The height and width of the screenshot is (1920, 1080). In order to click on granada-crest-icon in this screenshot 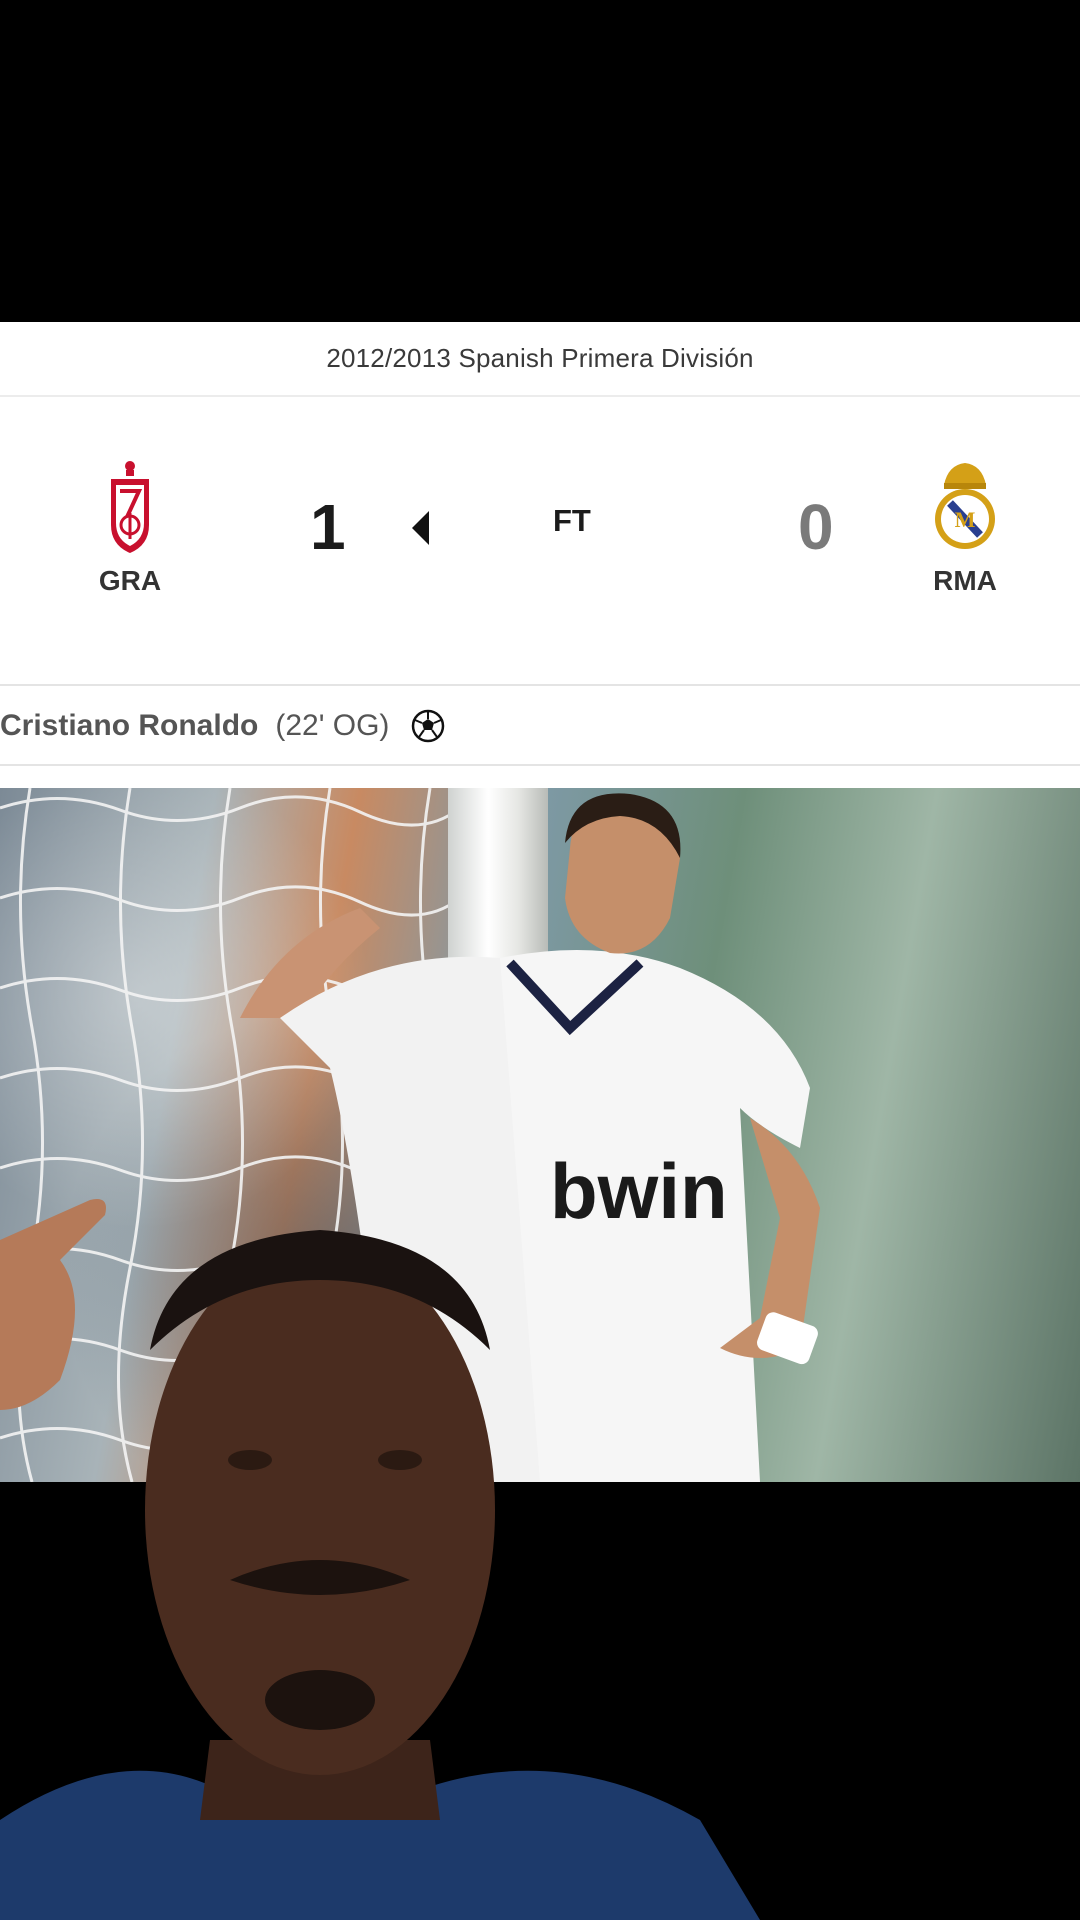, I will do `click(130, 507)`.